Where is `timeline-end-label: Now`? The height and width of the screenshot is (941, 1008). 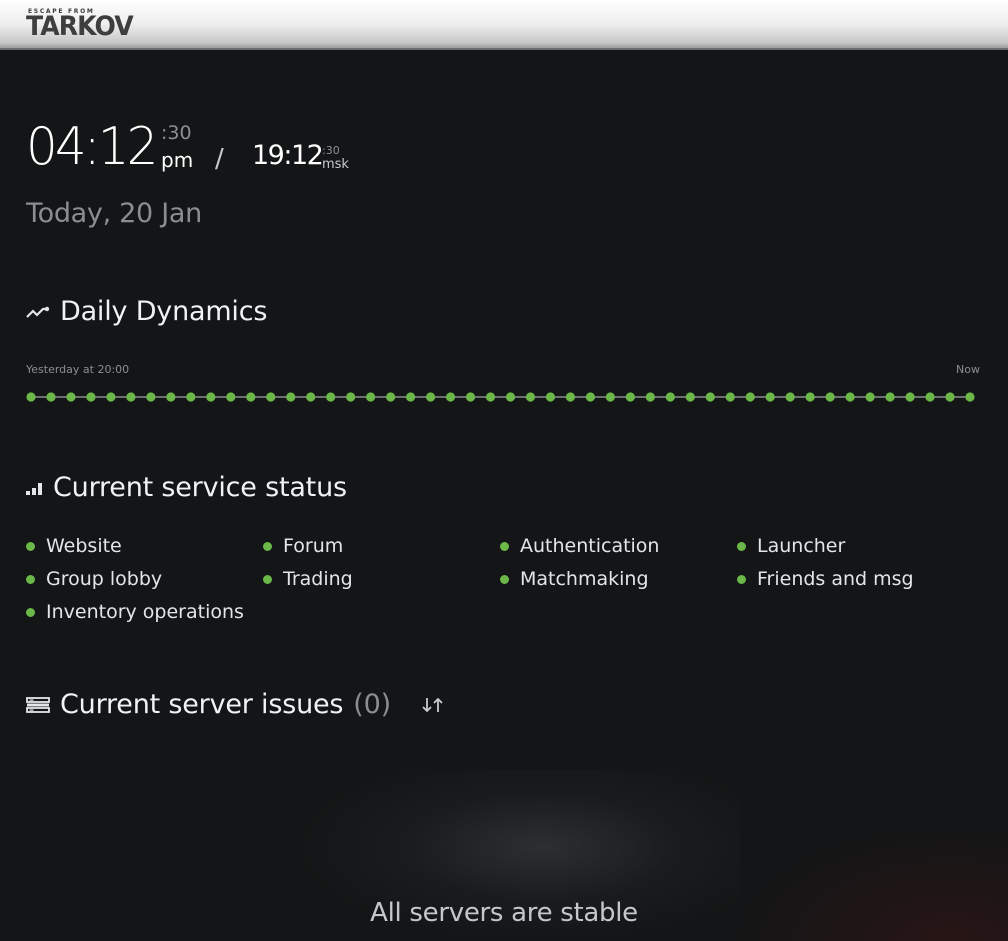 timeline-end-label: Now is located at coordinates (968, 369).